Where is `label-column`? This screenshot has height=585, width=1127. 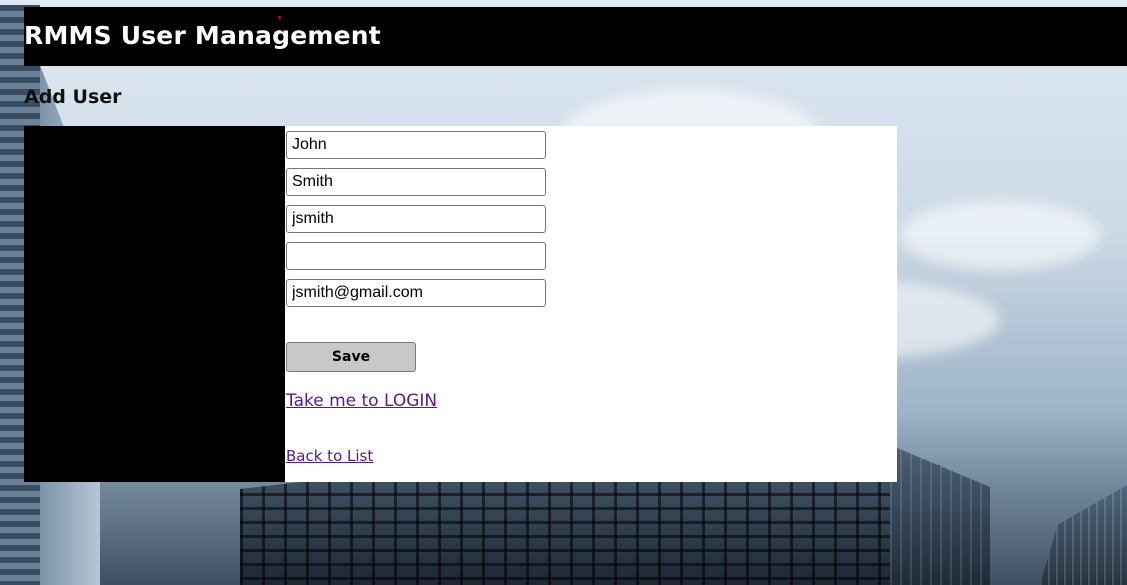 label-column is located at coordinates (154, 304).